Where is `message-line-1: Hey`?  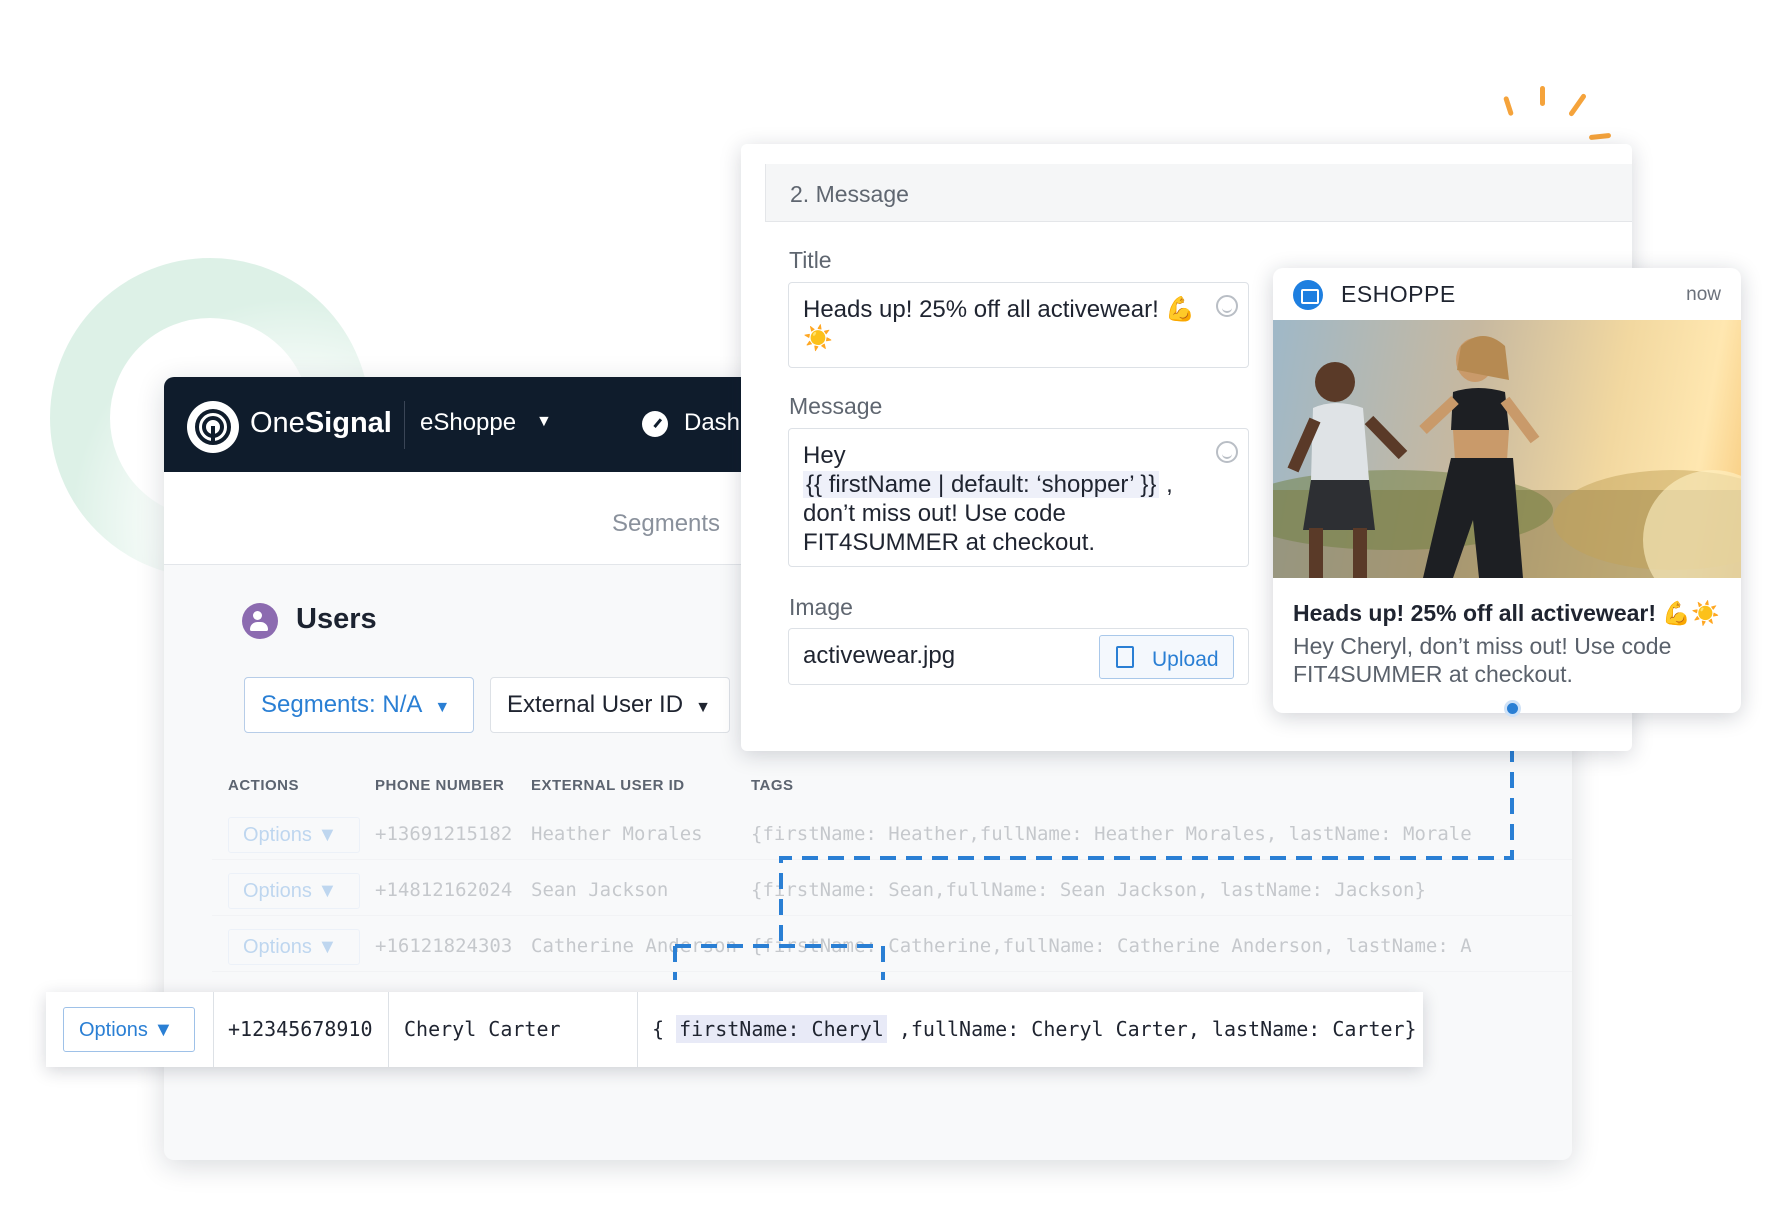 message-line-1: Hey is located at coordinates (824, 455).